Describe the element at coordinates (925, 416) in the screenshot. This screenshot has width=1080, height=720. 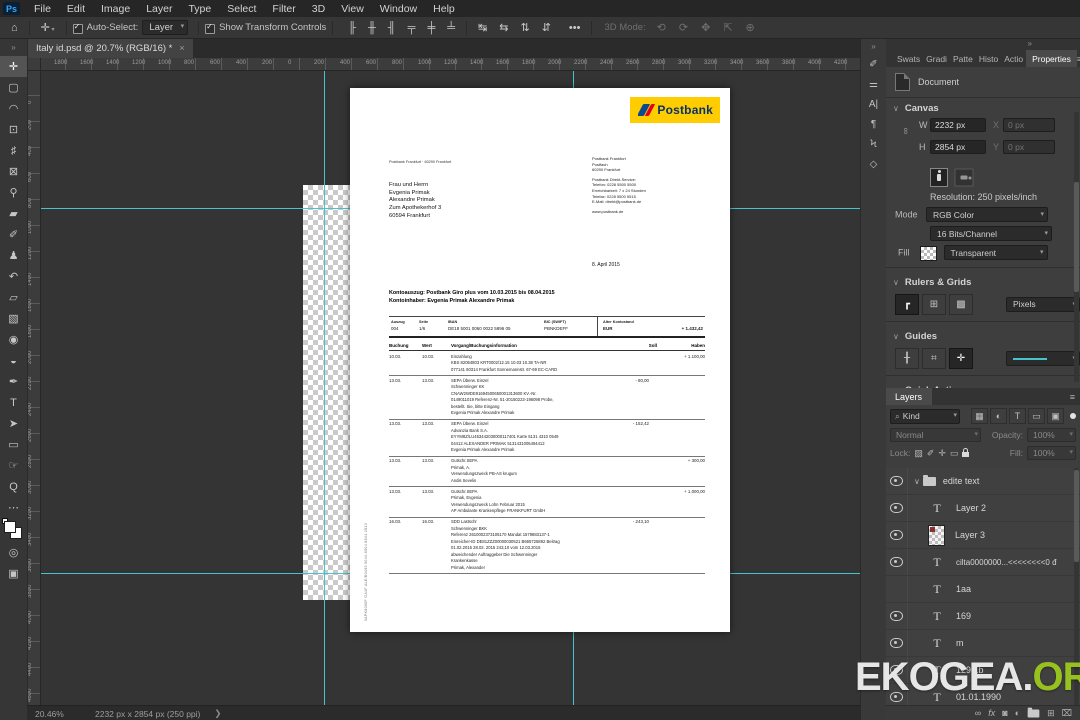
I see `layer-filter-kind-select: Kind` at that location.